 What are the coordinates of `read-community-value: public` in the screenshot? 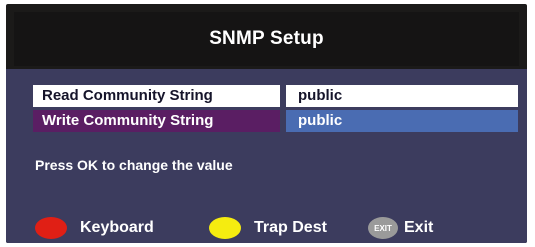 It's located at (402, 96).